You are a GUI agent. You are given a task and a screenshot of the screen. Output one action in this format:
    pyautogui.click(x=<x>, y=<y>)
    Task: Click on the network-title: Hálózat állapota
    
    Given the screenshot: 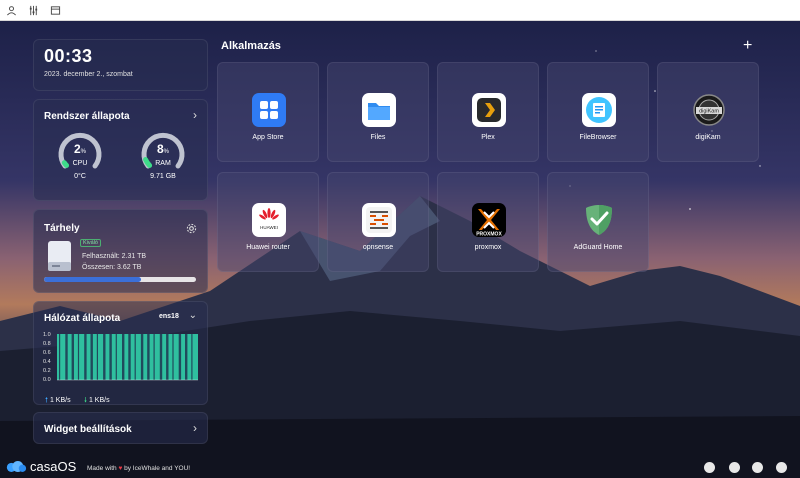 What is the action you would take?
    pyautogui.click(x=82, y=318)
    